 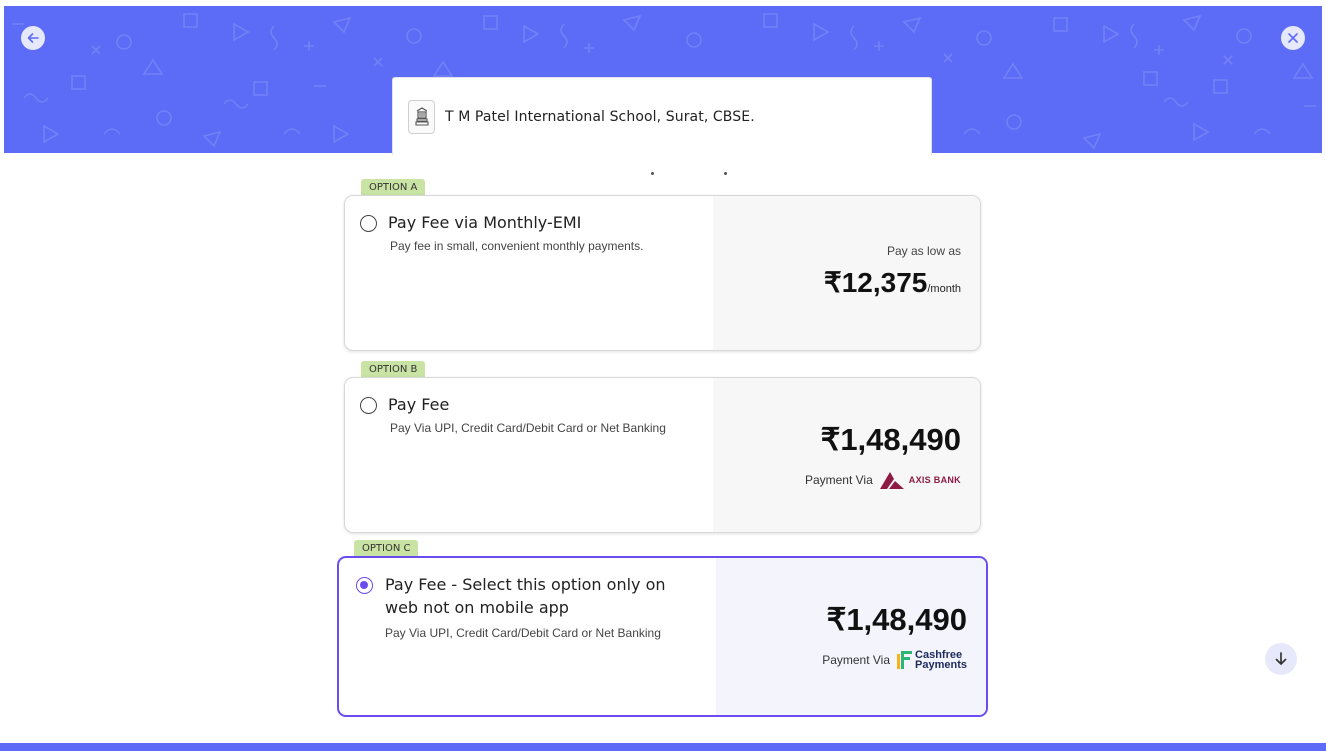 What do you see at coordinates (525, 584) in the screenshot?
I see `option-c-title-line1: Pay Fee - Select this option only on` at bounding box center [525, 584].